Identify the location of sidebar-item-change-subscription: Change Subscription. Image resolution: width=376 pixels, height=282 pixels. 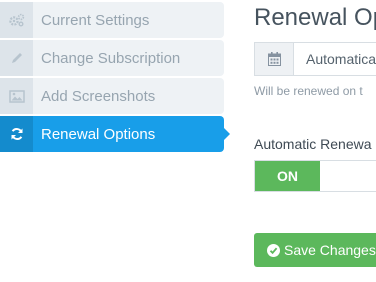
(112, 58).